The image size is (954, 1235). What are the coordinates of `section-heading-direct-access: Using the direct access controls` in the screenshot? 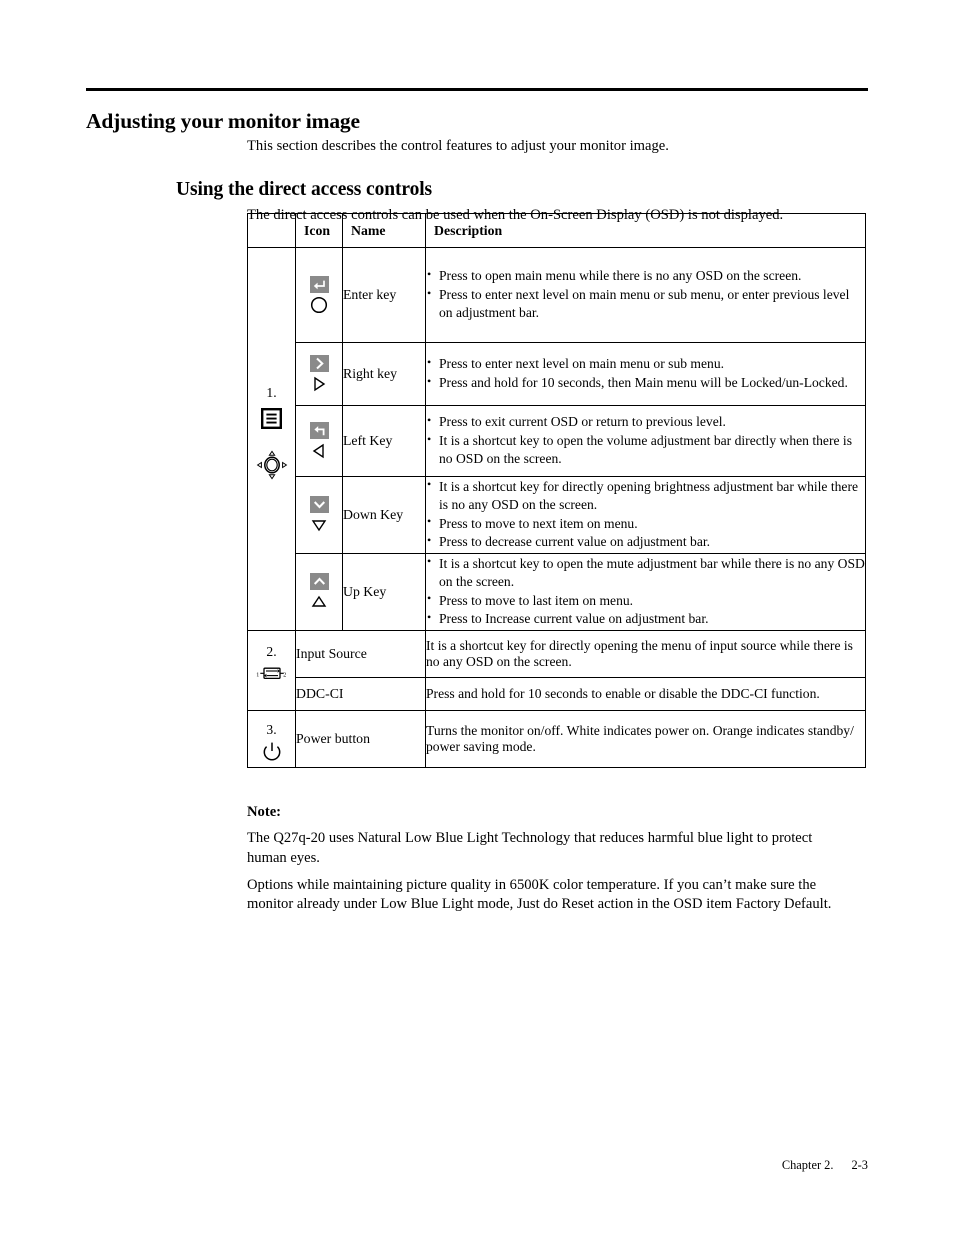 It's located at (304, 190).